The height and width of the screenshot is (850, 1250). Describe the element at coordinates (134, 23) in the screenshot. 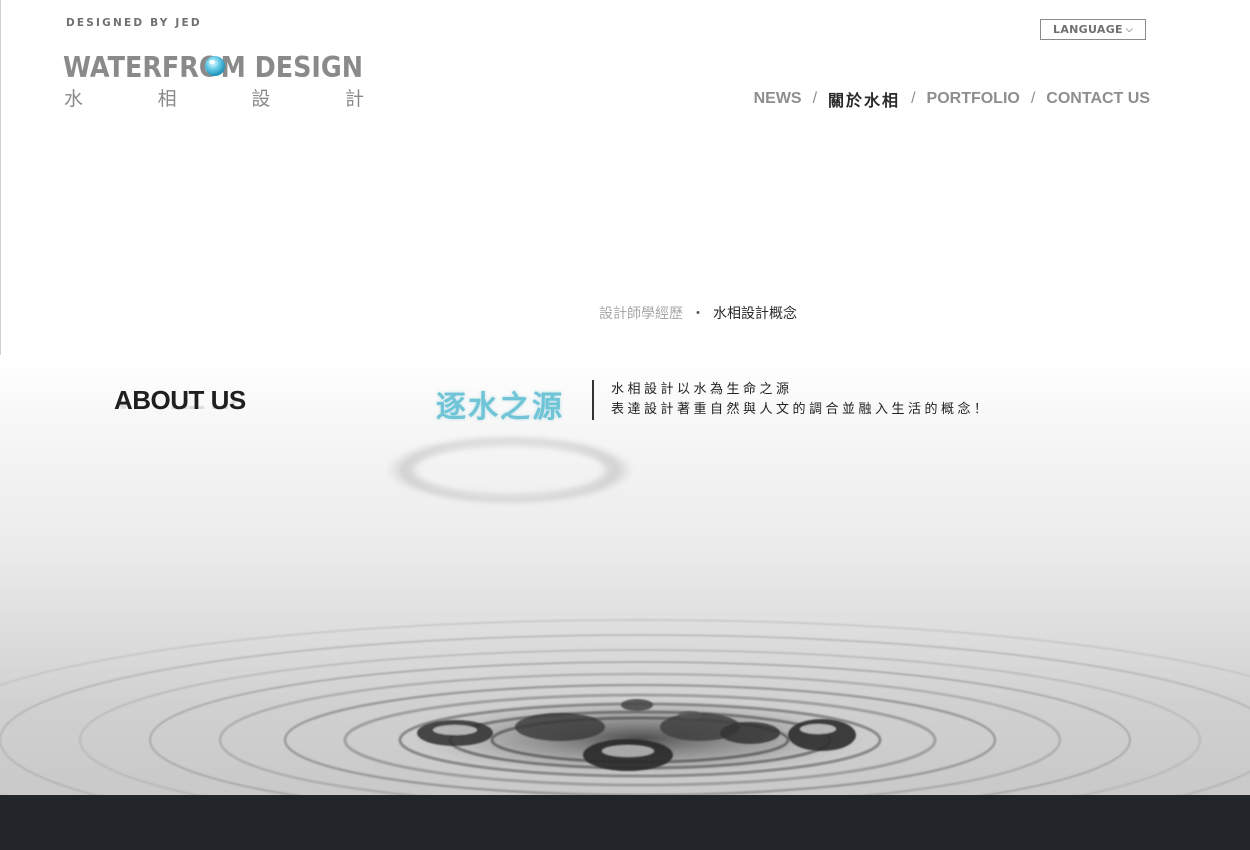

I see `designed-by-tagline: DESIGNED BY JED` at that location.